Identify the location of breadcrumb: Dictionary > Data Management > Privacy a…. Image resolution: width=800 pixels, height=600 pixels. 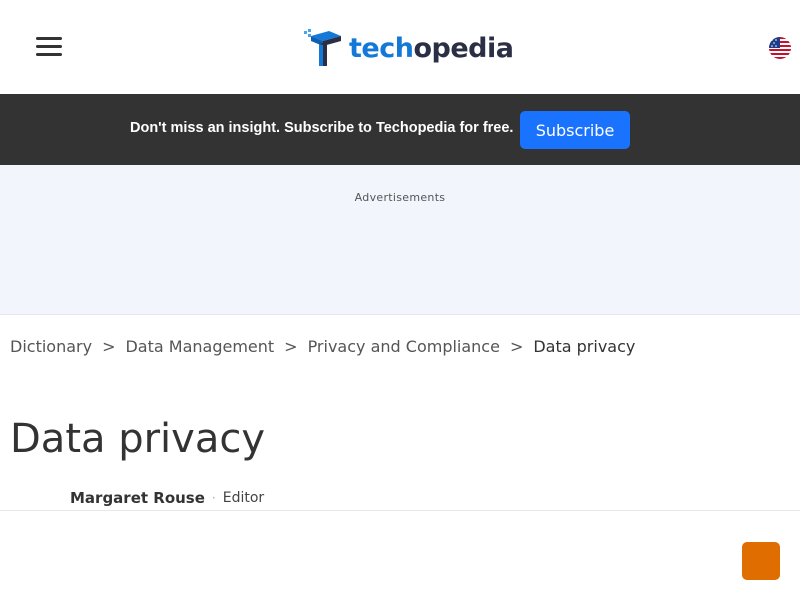
(322, 346).